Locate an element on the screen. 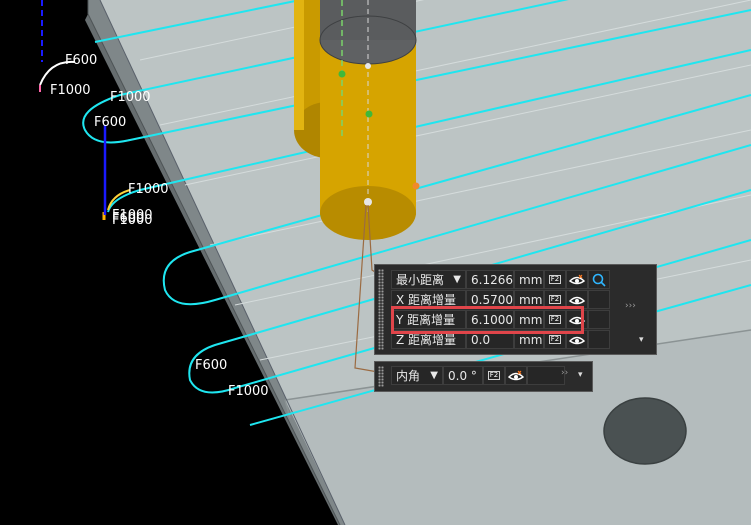 The image size is (751, 525). angle-row: 内角 ▼ 0.0 ° F2 is located at coordinates (478, 375).